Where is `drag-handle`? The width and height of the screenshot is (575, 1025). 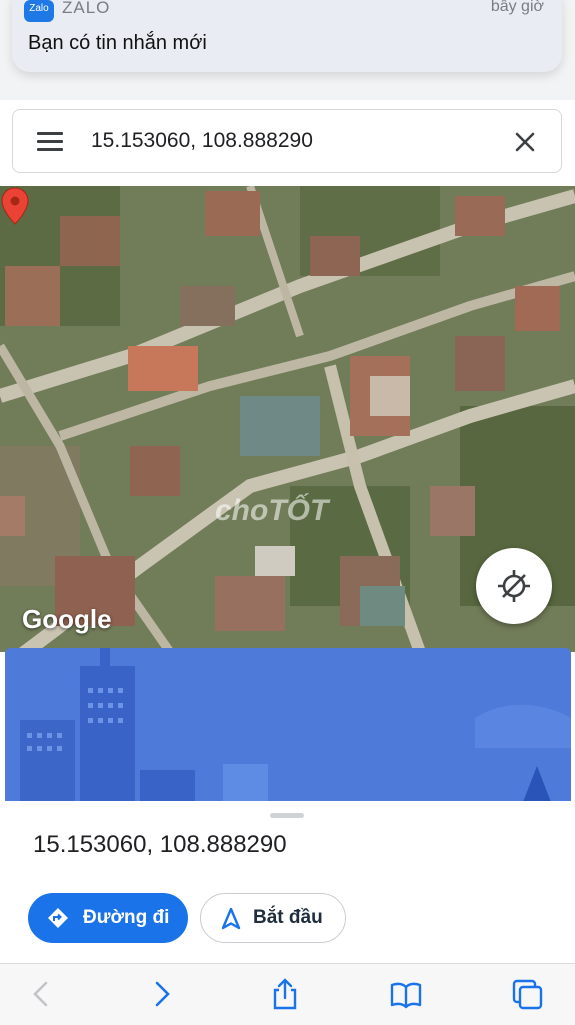 drag-handle is located at coordinates (287, 815).